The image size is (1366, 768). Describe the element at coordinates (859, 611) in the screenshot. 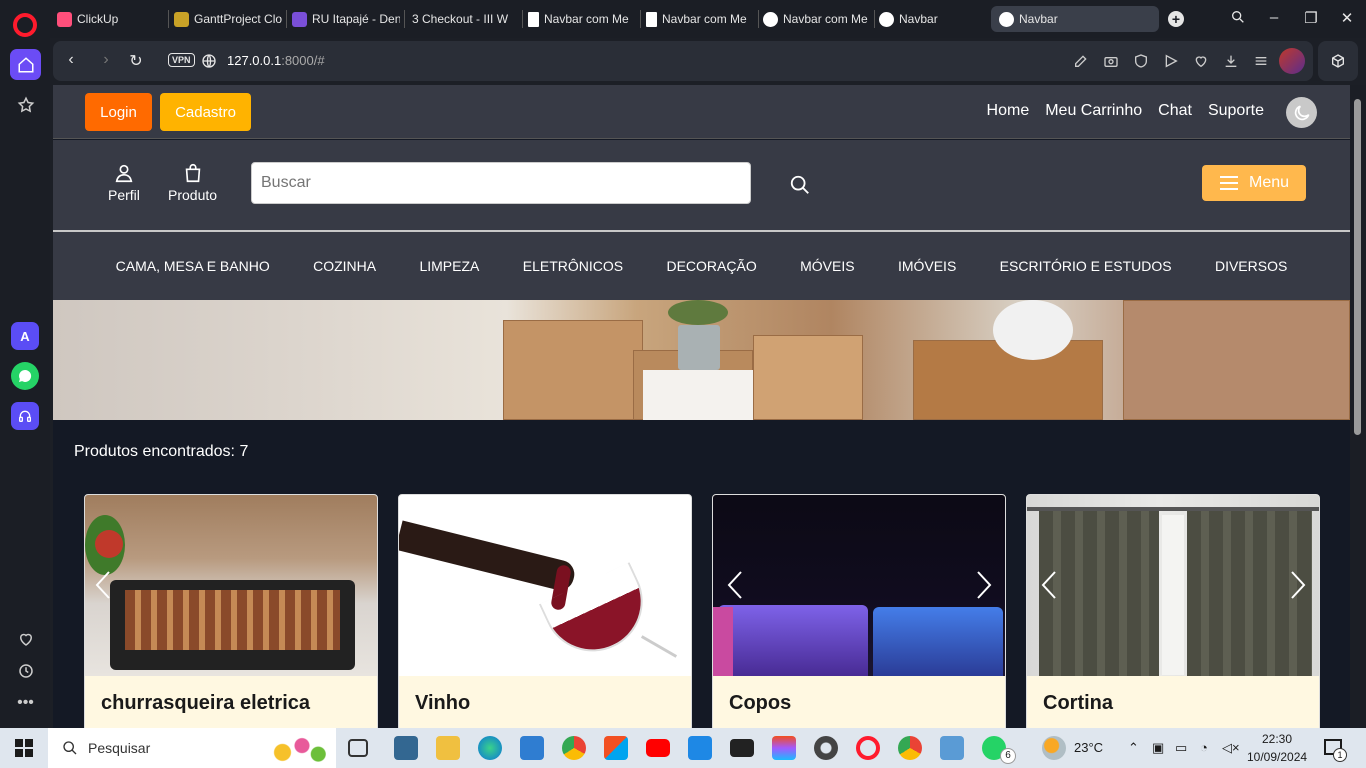

I see `product-card: Copos` at that location.